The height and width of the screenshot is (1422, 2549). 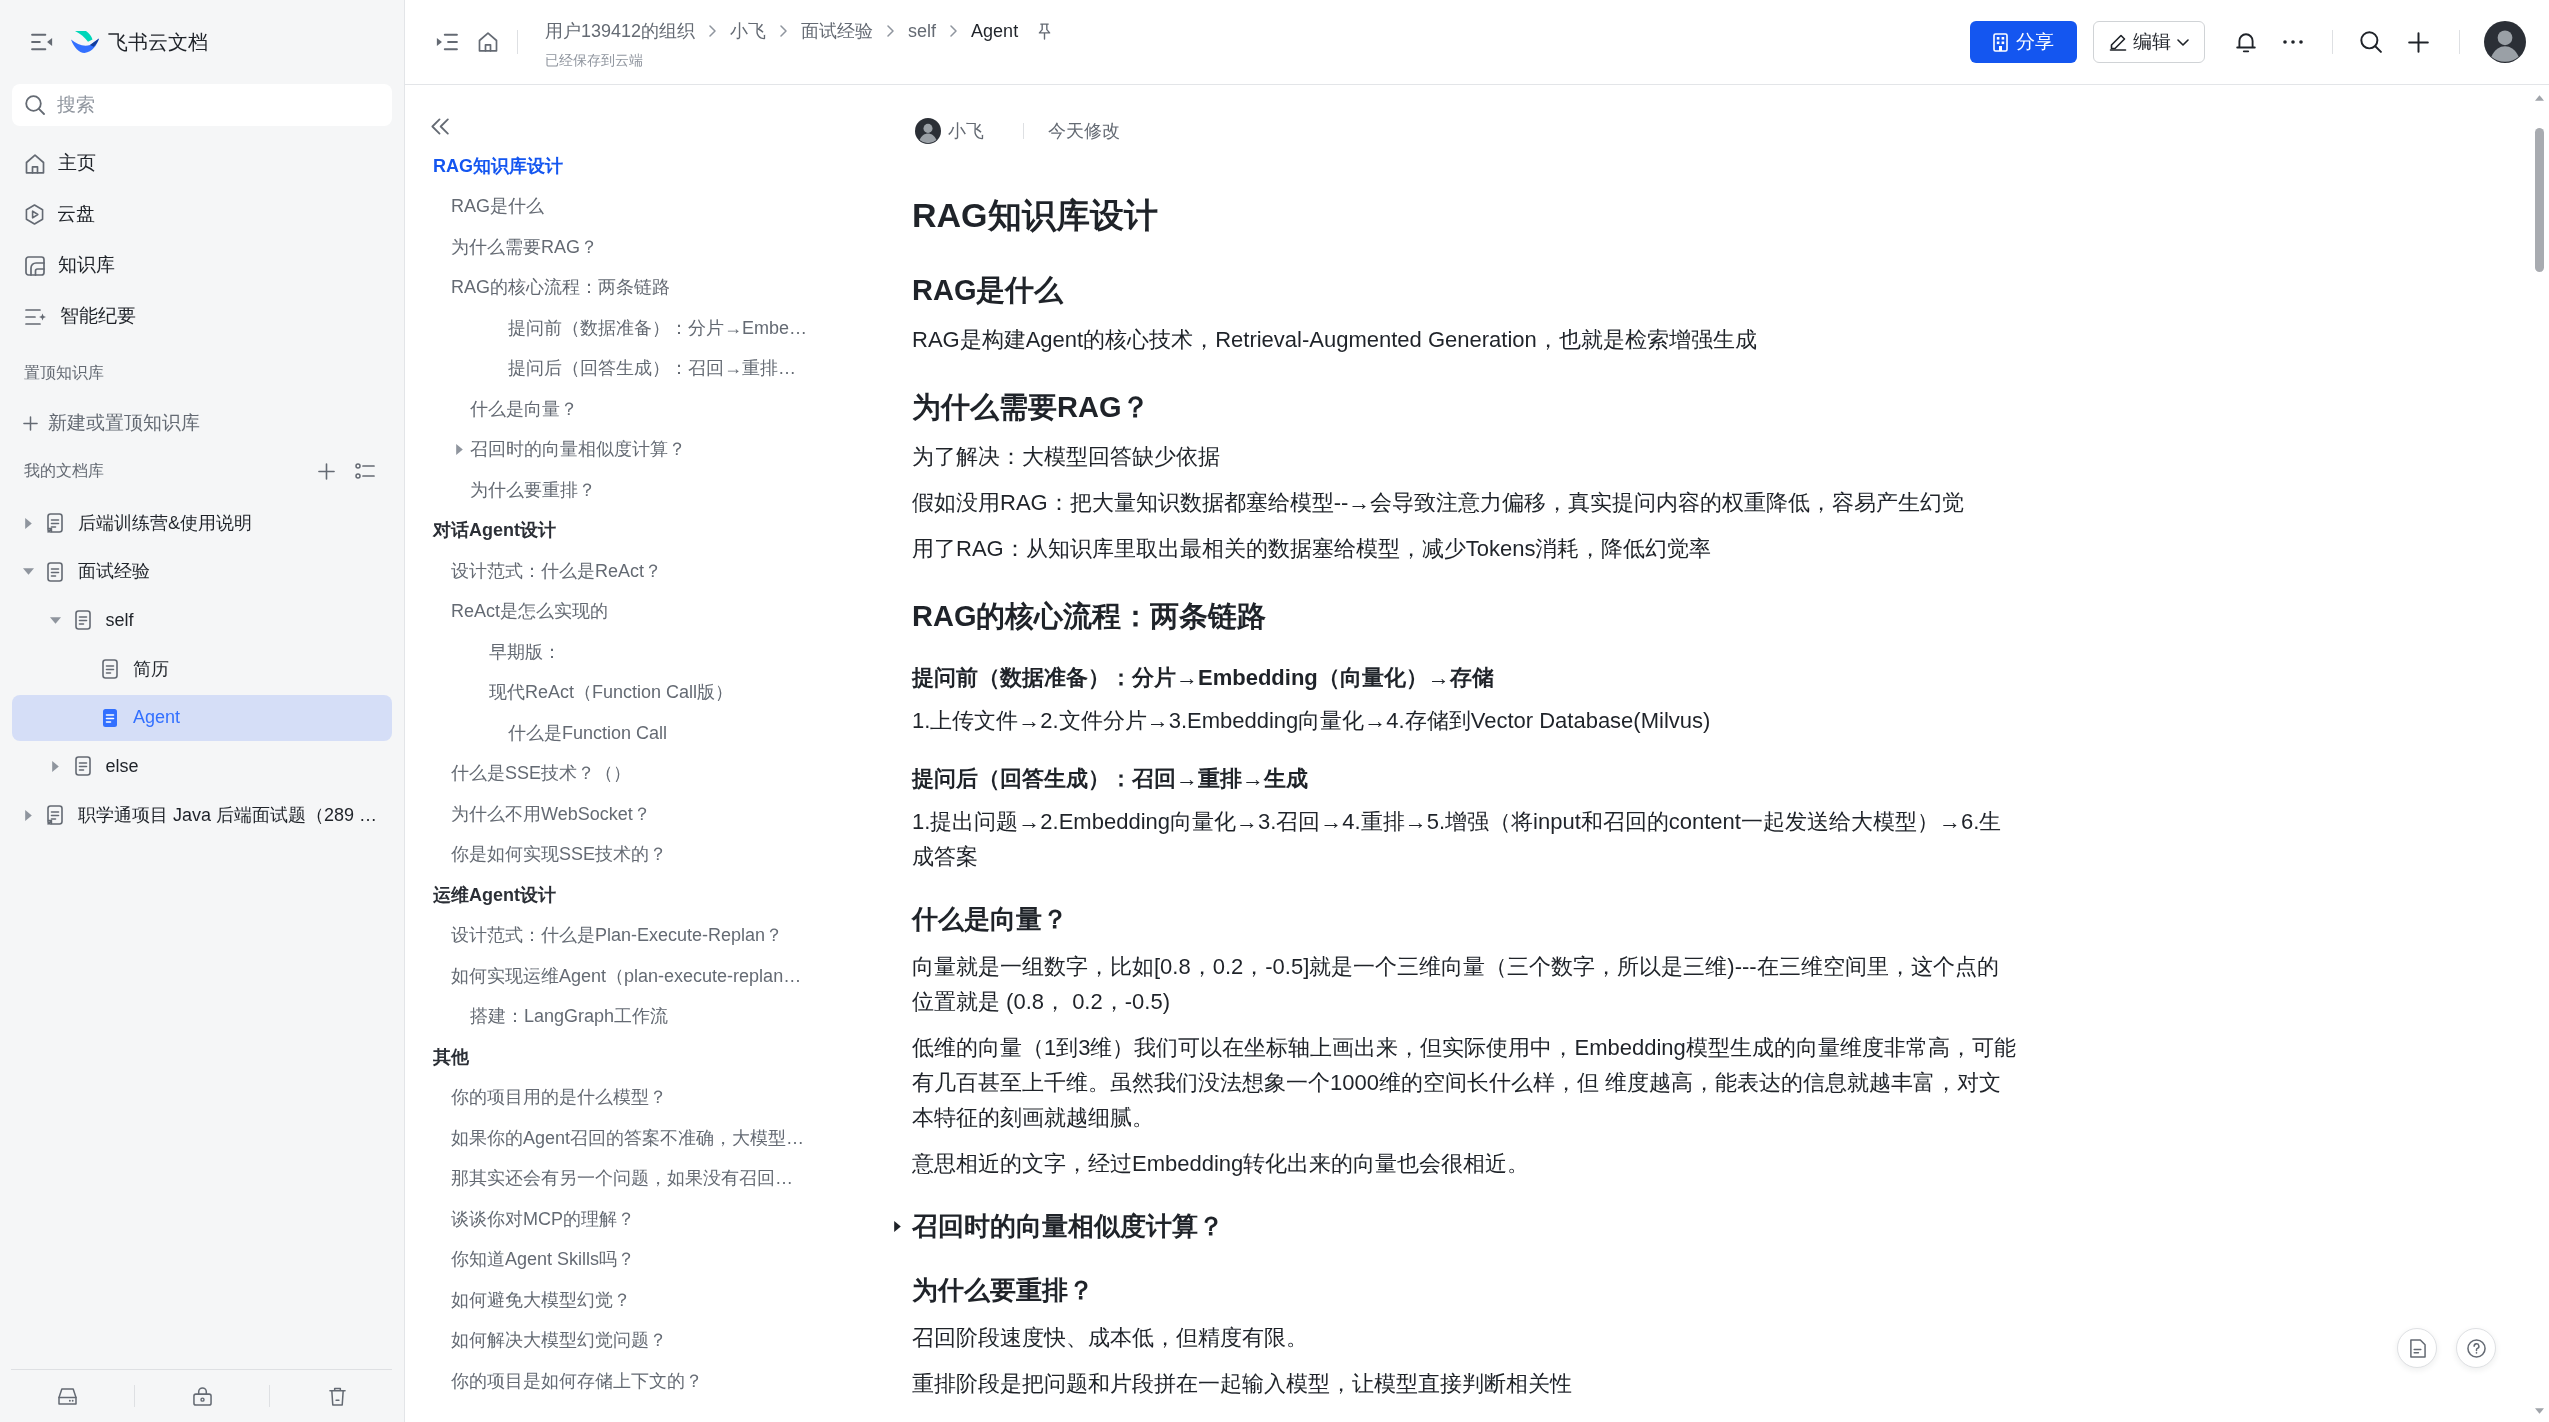 I want to click on document-icon, so click(x=82, y=620).